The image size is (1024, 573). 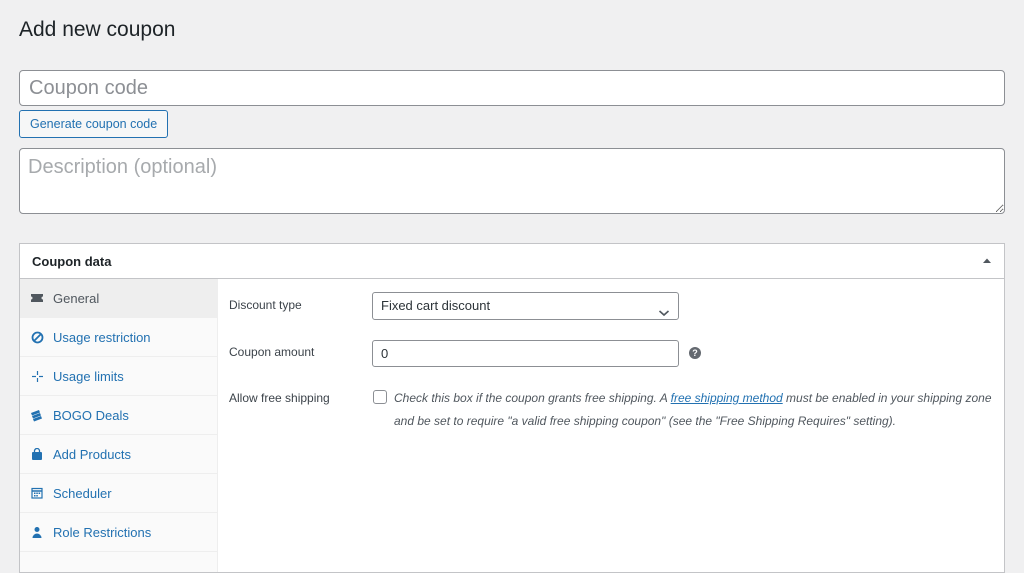 What do you see at coordinates (118, 493) in the screenshot?
I see `tab-scheduler: Scheduler` at bounding box center [118, 493].